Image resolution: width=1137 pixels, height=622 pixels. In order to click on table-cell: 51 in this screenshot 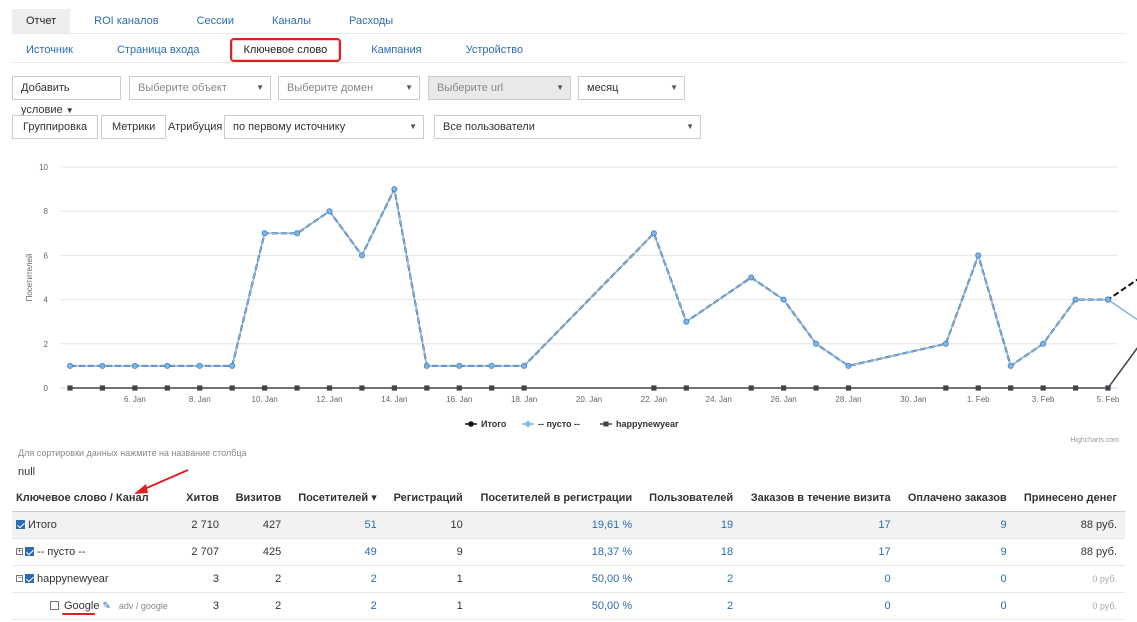, I will do `click(337, 525)`.